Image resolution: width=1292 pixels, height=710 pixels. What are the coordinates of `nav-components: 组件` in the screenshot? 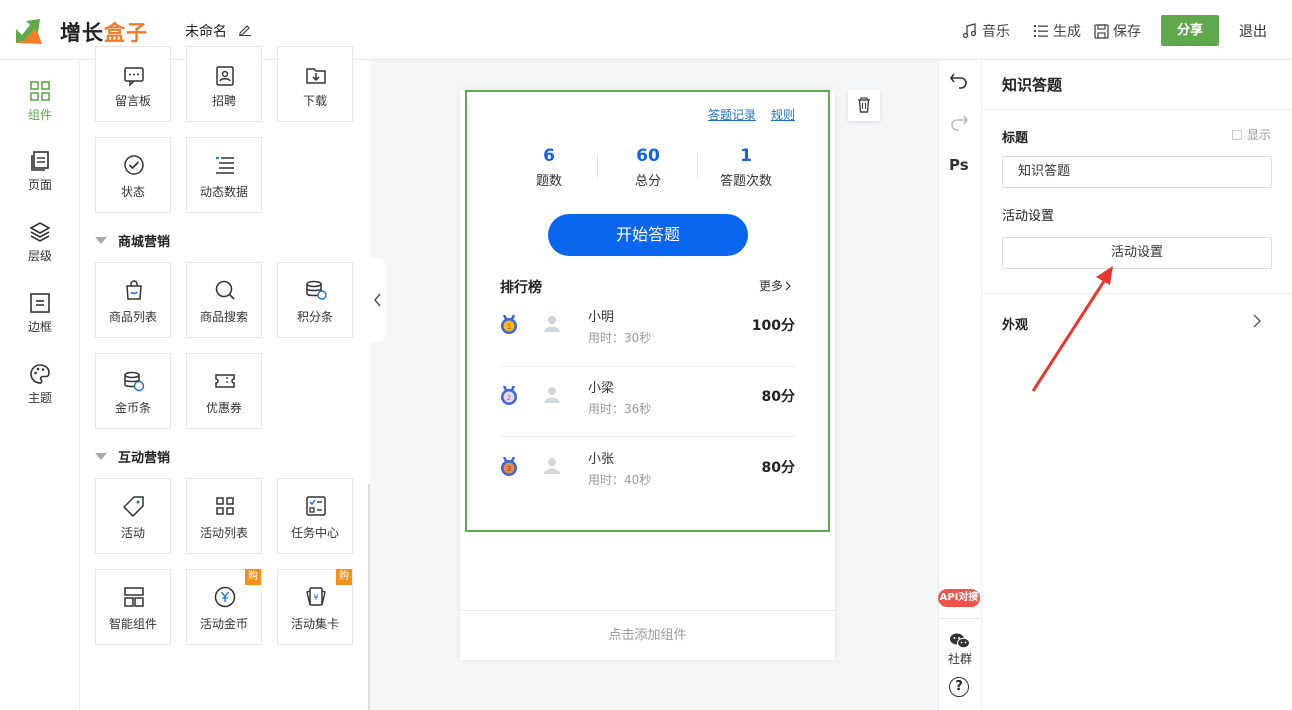 It's located at (40, 101).